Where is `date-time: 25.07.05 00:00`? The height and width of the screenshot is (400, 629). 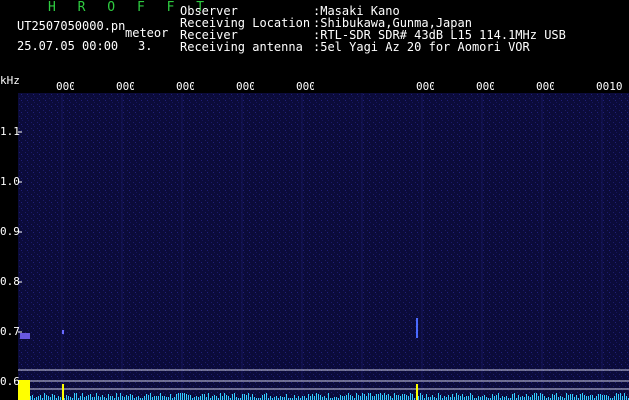 date-time: 25.07.05 00:00 is located at coordinates (68, 46).